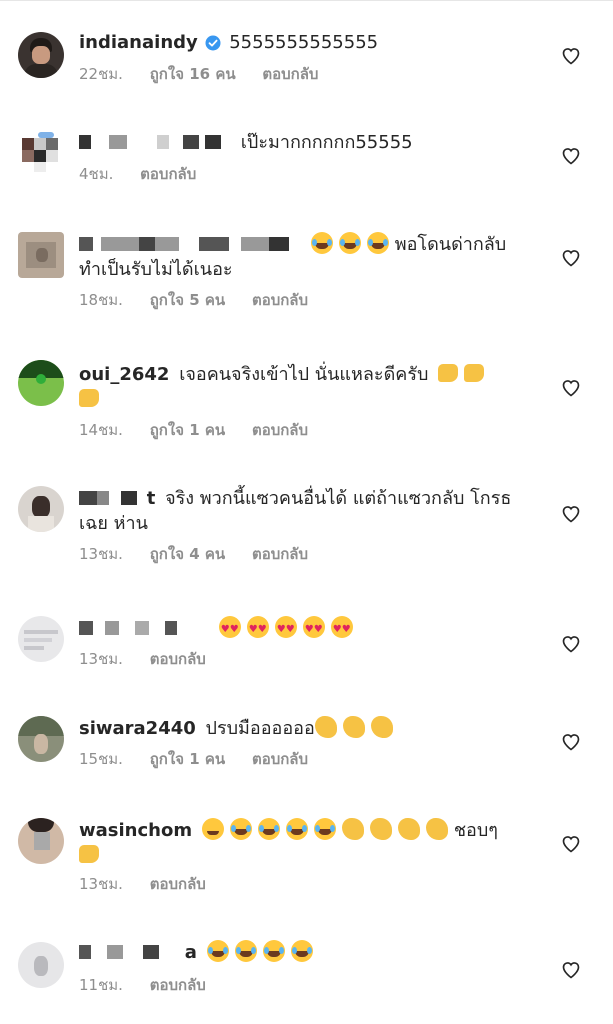 The width and height of the screenshot is (613, 1024). What do you see at coordinates (101, 300) in the screenshot?
I see `comment-time: 18ชม.` at bounding box center [101, 300].